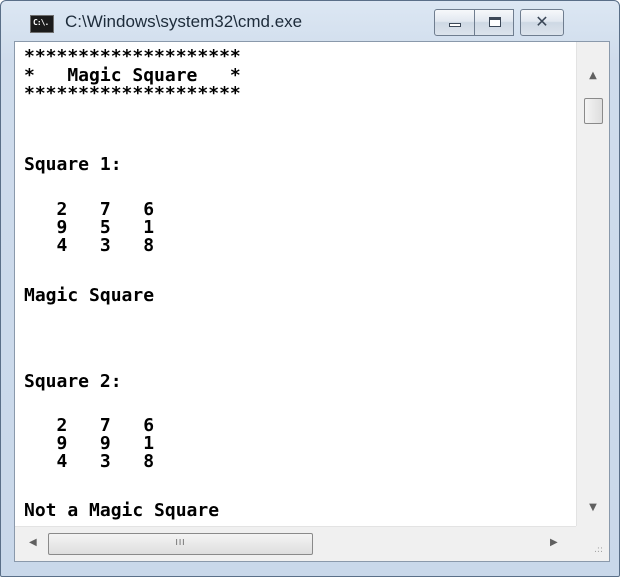  What do you see at coordinates (33, 542) in the screenshot?
I see `scroll-left-icon: ◀` at bounding box center [33, 542].